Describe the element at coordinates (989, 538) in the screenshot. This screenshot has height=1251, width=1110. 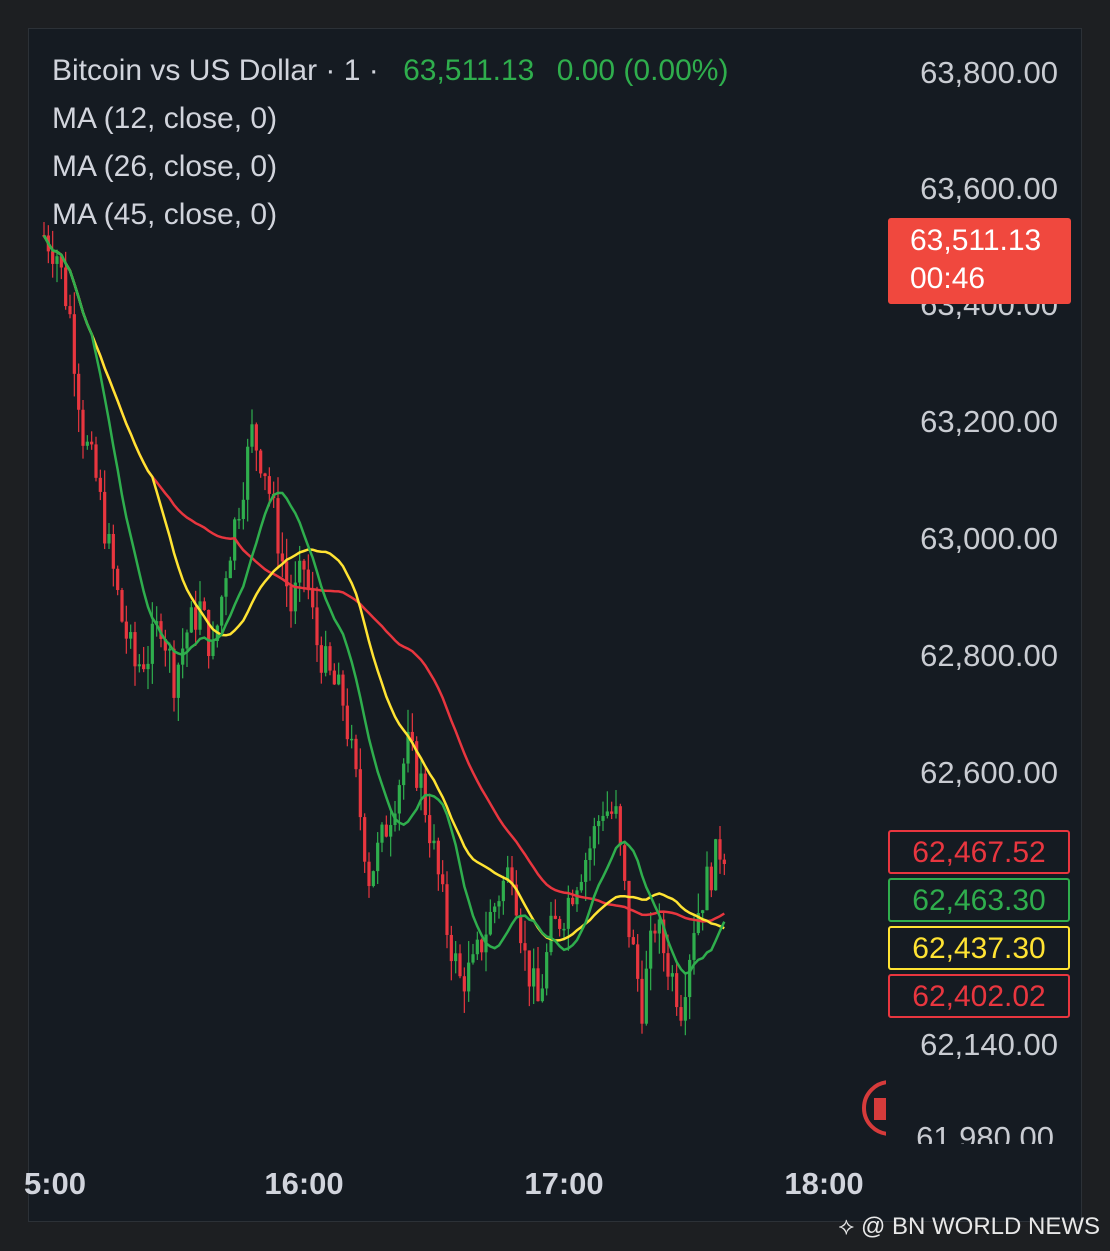
I see `y-tick-label: 63,000.00` at that location.